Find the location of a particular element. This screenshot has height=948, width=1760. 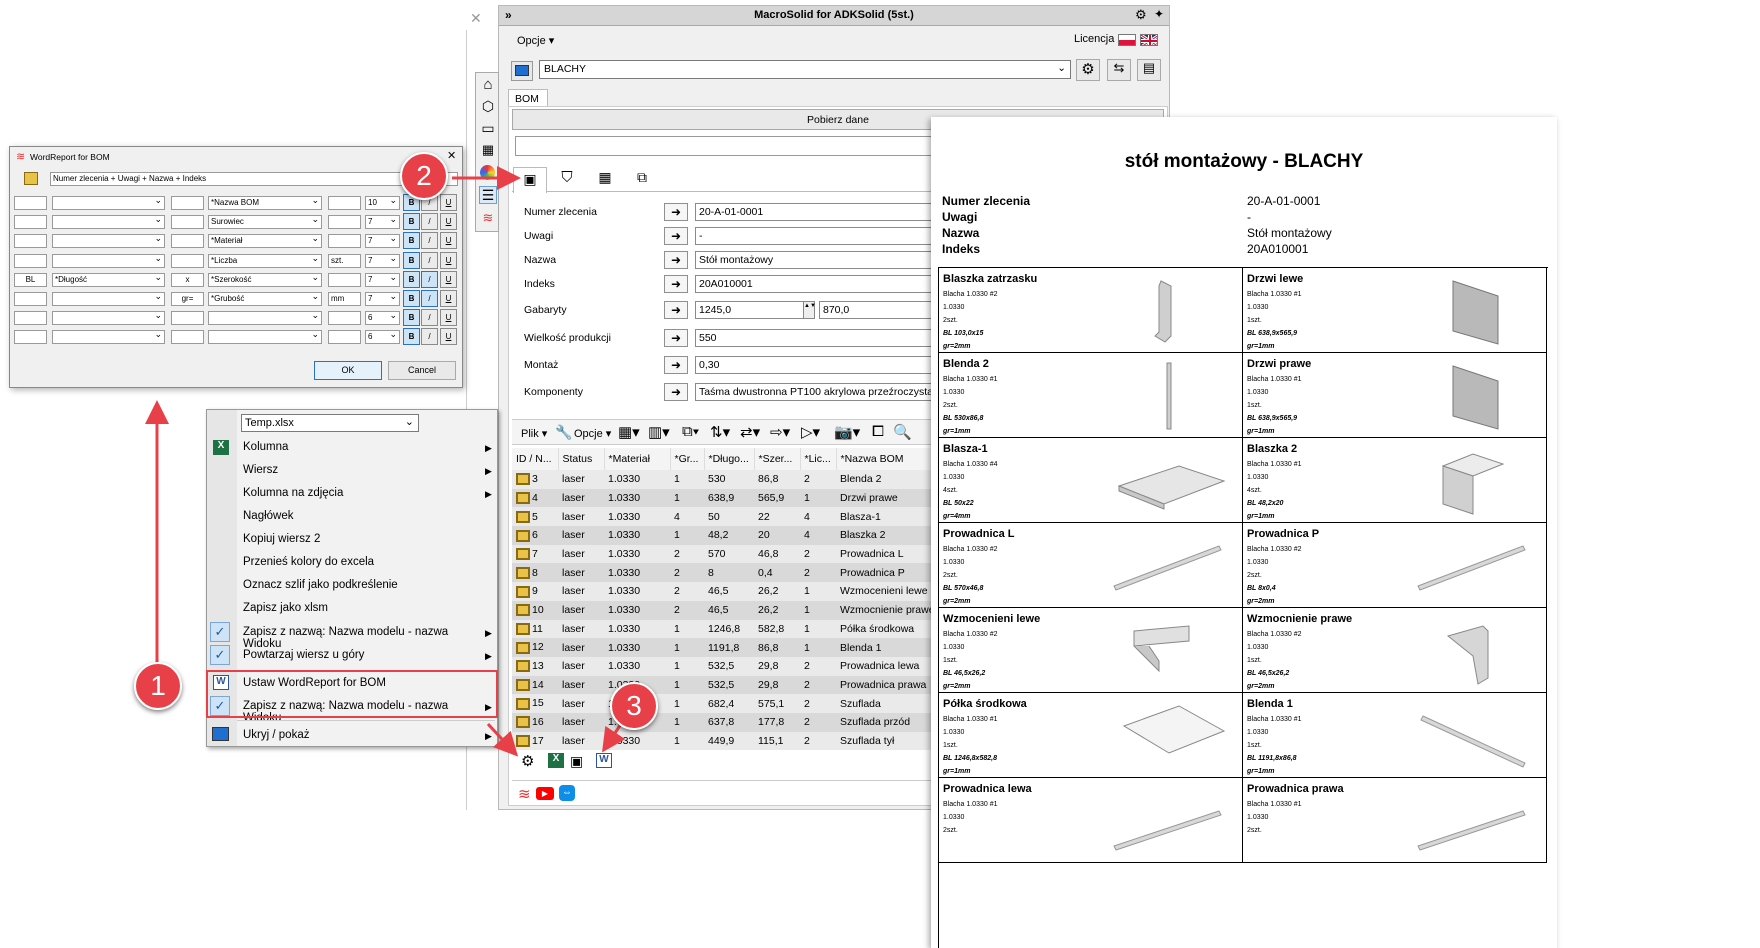

open-window-icon: ⧠ is located at coordinates (878, 431).